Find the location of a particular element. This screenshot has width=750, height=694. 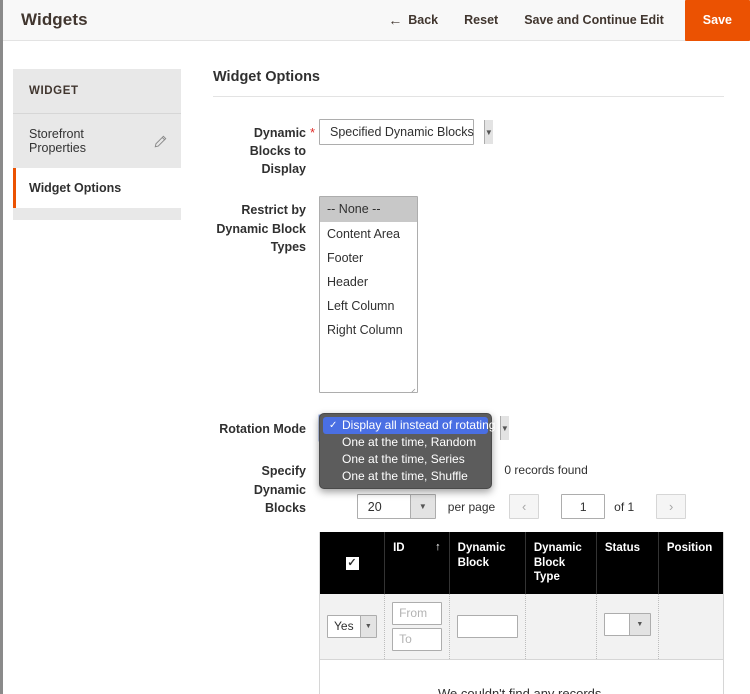

grid-empty-row: We couldn't find any records. is located at coordinates (521, 676).